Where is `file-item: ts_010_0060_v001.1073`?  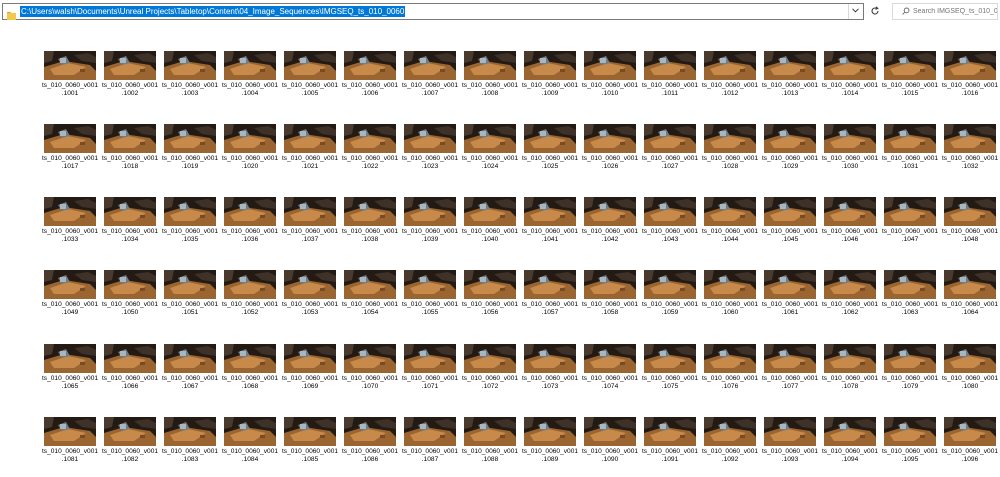 file-item: ts_010_0060_v001.1073 is located at coordinates (550, 374).